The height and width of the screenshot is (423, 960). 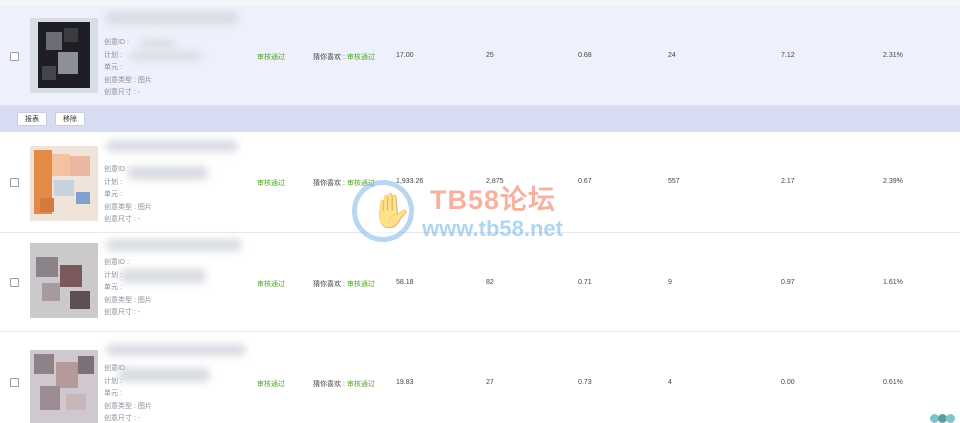 I want to click on orders-value: 4, so click(x=670, y=382).